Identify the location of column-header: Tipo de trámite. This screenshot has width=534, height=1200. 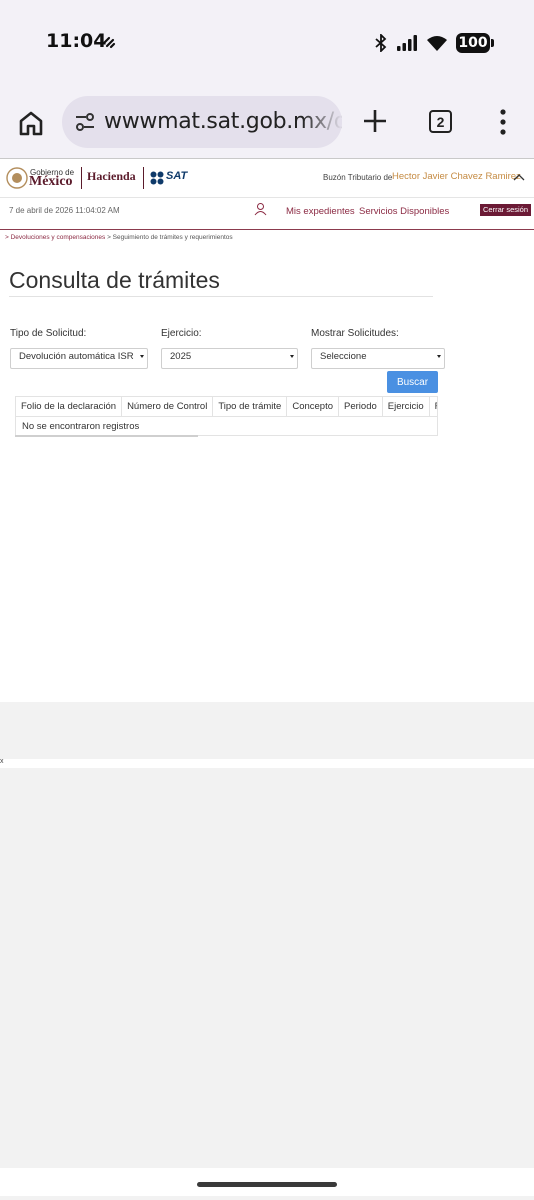
(250, 407).